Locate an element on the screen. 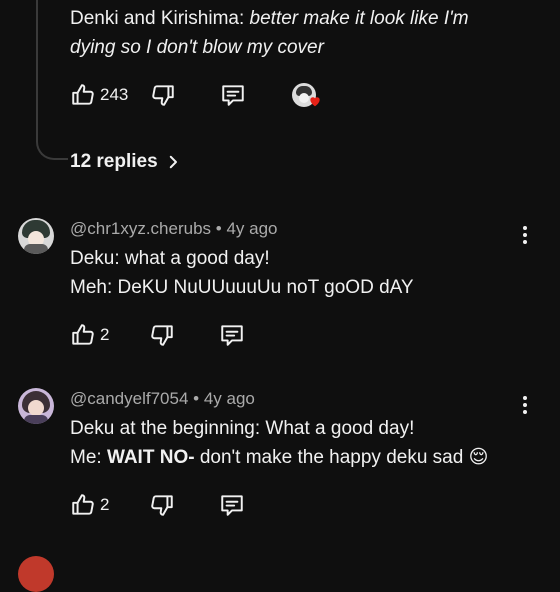  view-replies-button: 12 replies is located at coordinates (126, 162).